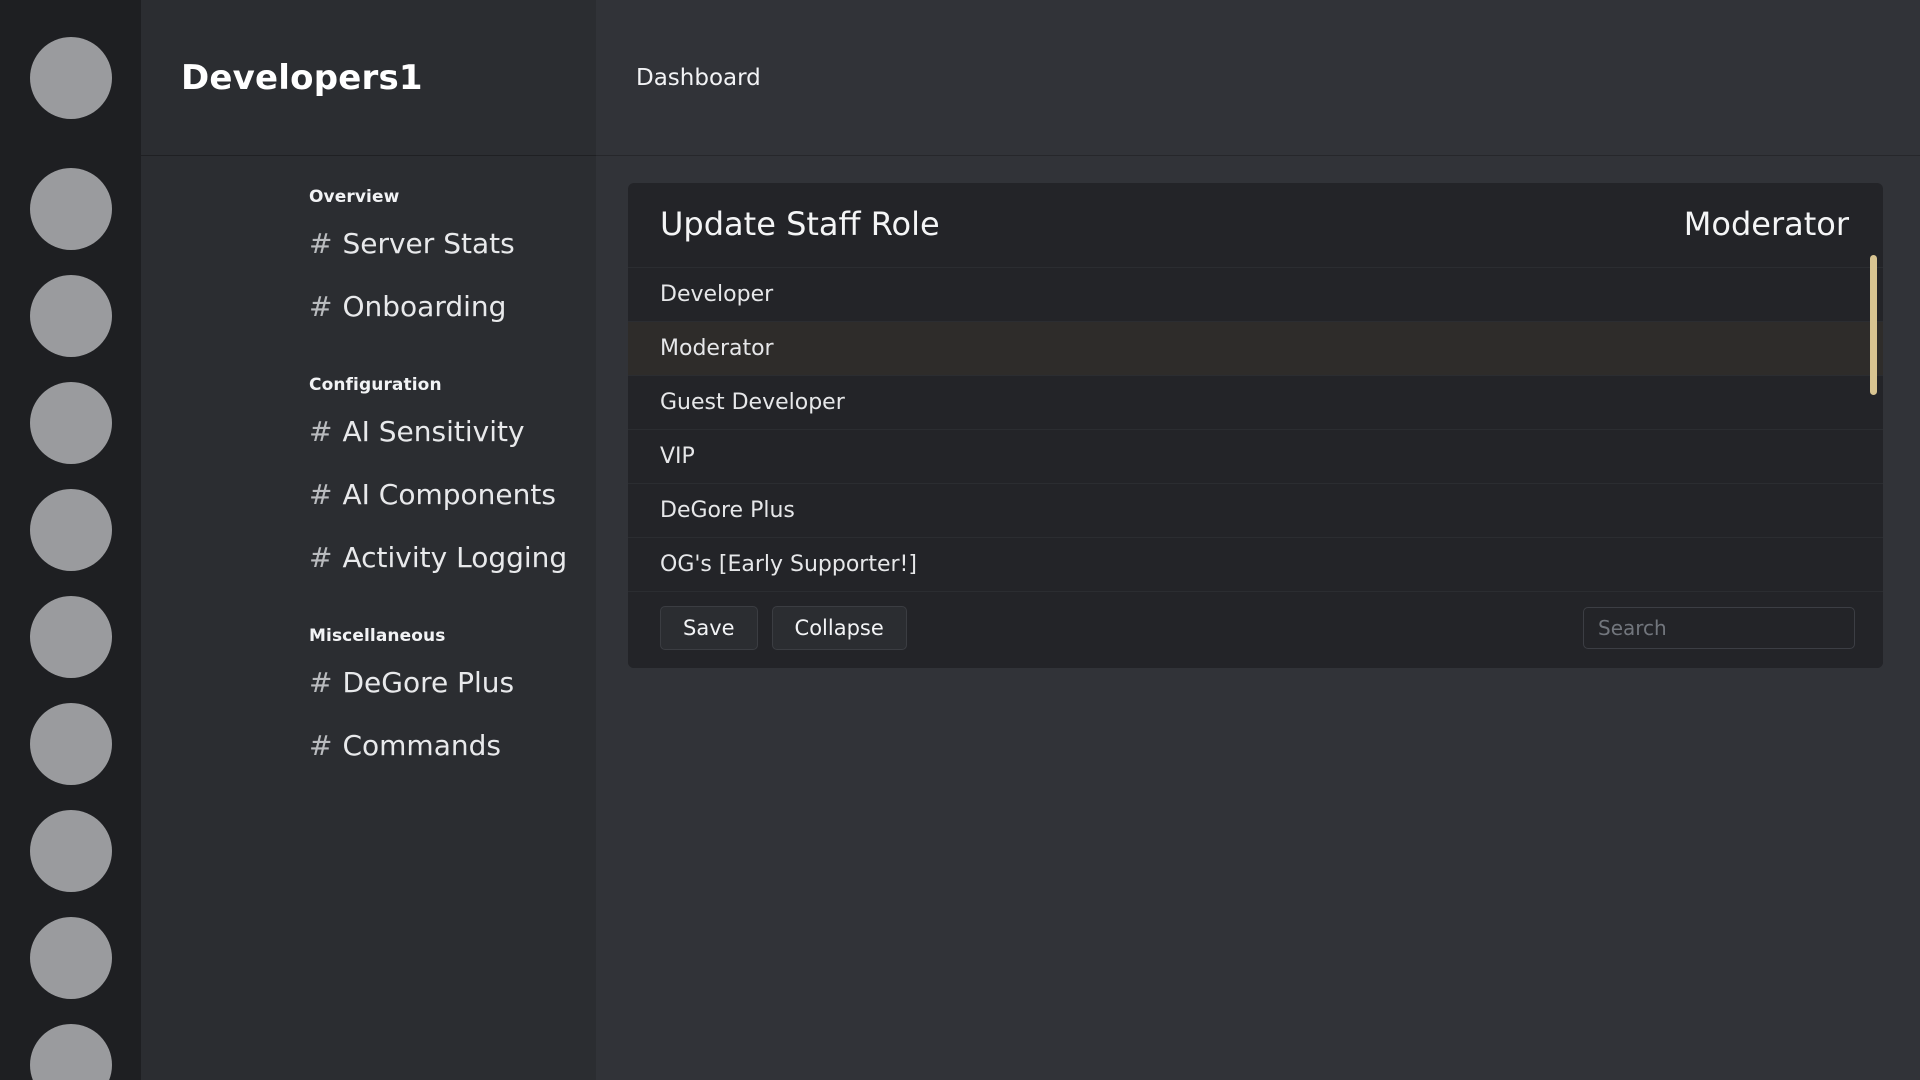 This screenshot has height=1080, width=1920. I want to click on role-option-label: VIP, so click(677, 456).